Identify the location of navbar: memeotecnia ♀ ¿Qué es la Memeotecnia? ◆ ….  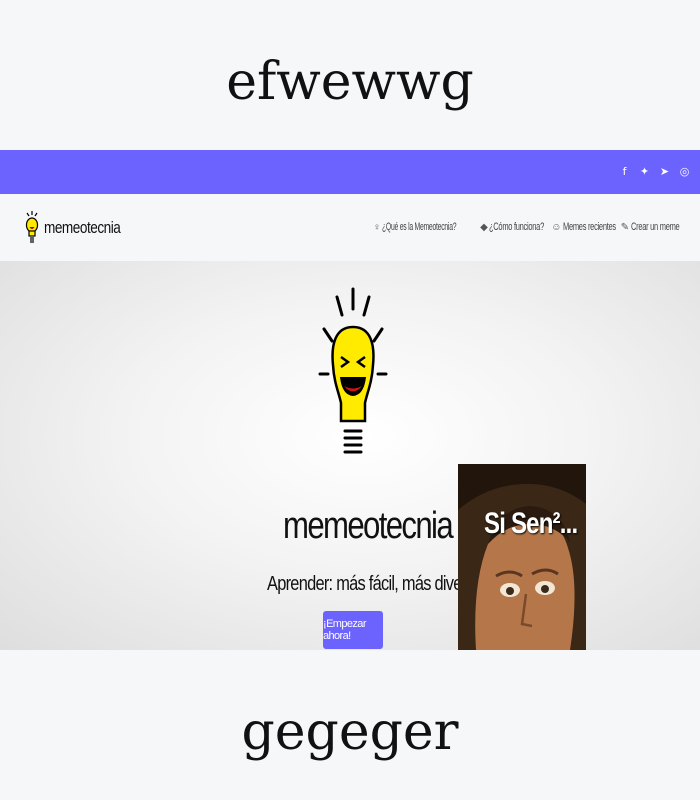
(350, 227).